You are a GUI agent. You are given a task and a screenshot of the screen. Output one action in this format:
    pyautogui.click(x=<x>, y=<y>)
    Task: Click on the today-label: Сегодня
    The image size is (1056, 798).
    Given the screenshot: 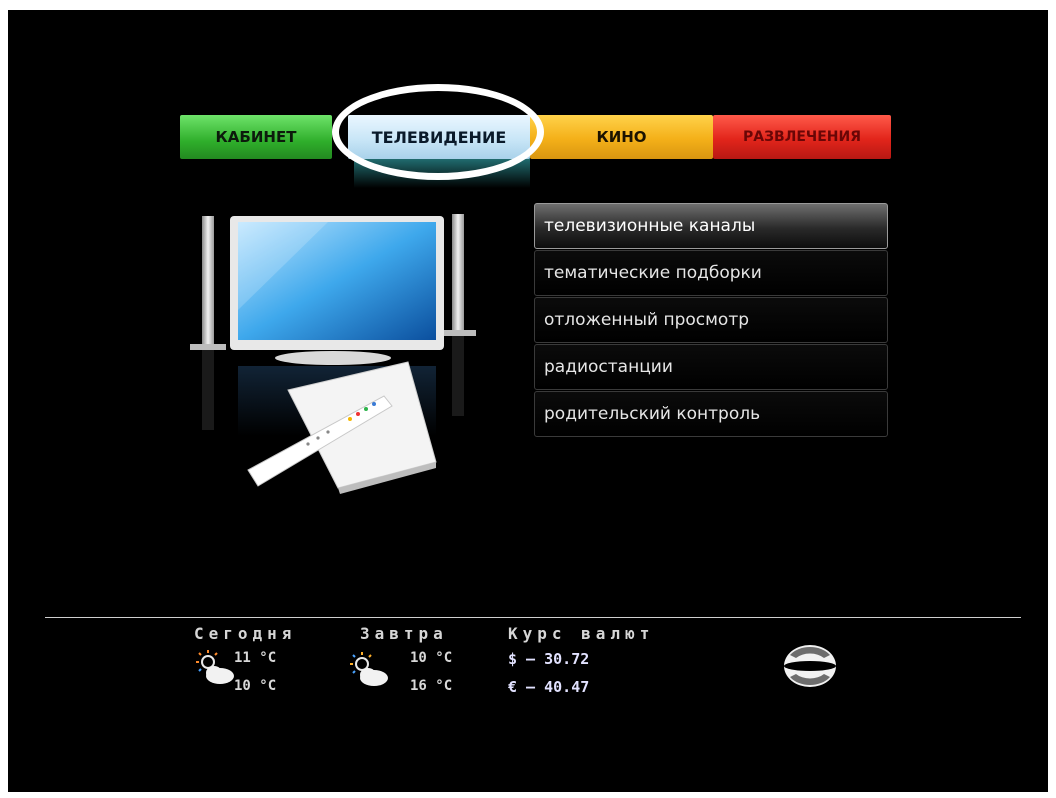 What is the action you would take?
    pyautogui.click(x=245, y=633)
    